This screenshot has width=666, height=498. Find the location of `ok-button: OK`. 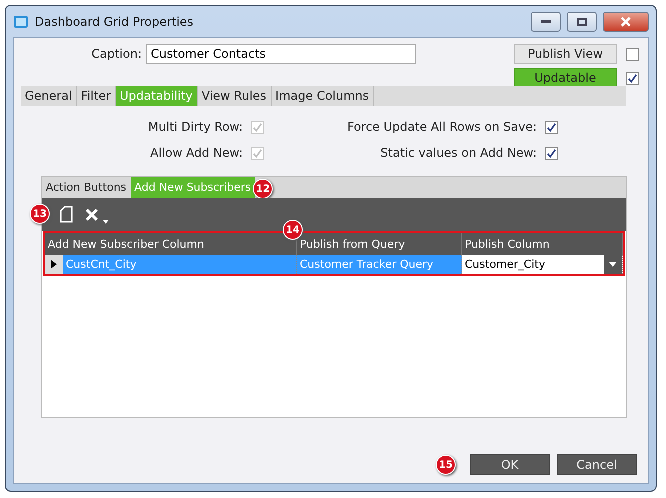

ok-button: OK is located at coordinates (510, 464).